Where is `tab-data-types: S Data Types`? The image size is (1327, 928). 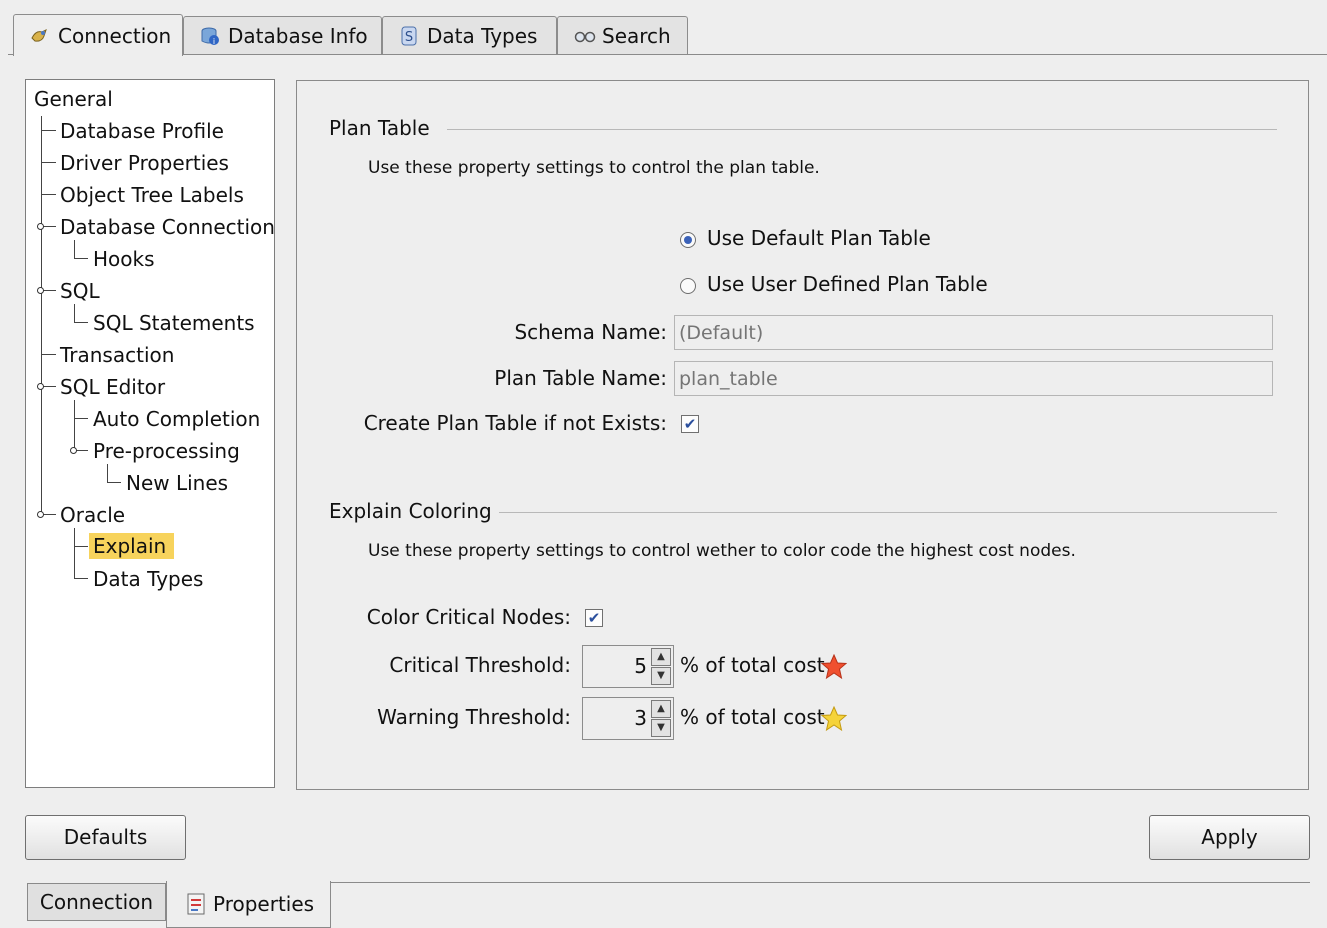
tab-data-types: S Data Types is located at coordinates (469, 35).